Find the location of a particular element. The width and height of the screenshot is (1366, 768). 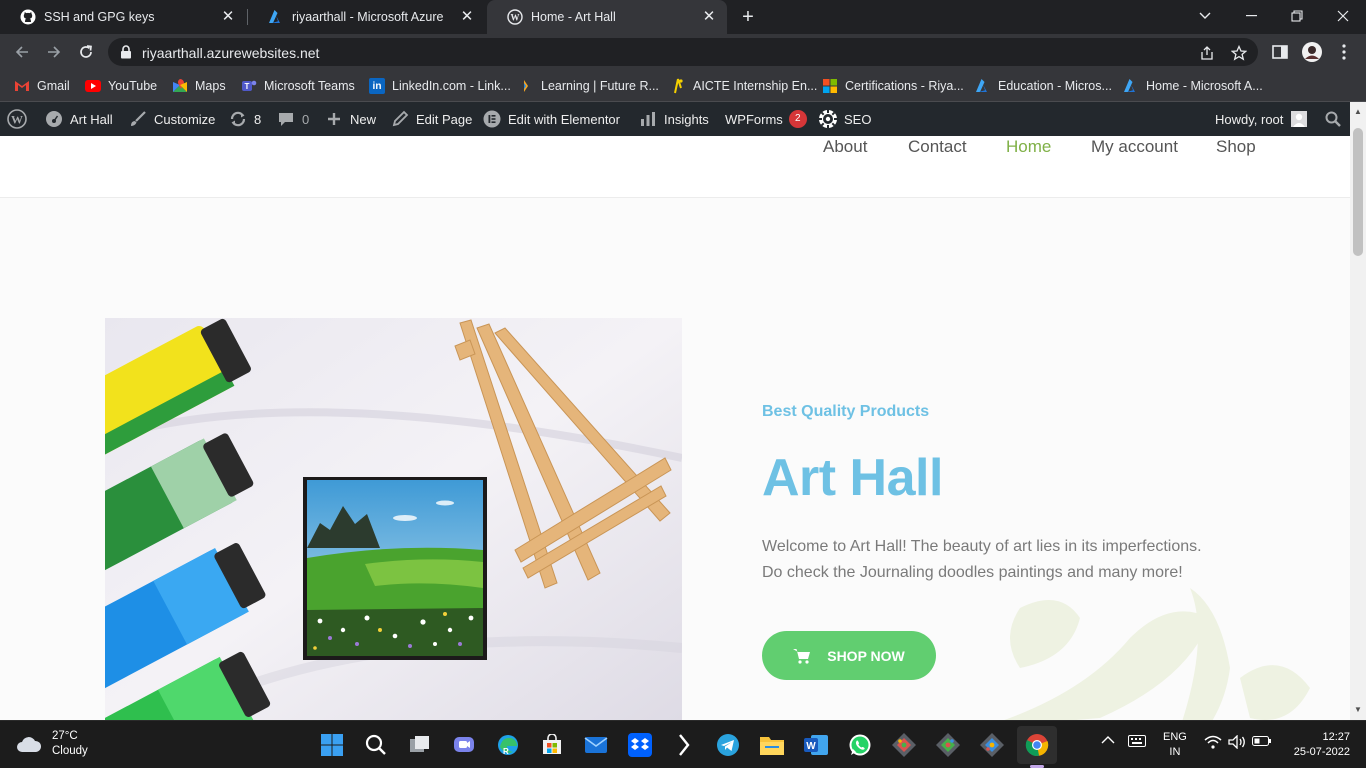

admin-account-menu: Howdy, root is located at coordinates (1261, 119).